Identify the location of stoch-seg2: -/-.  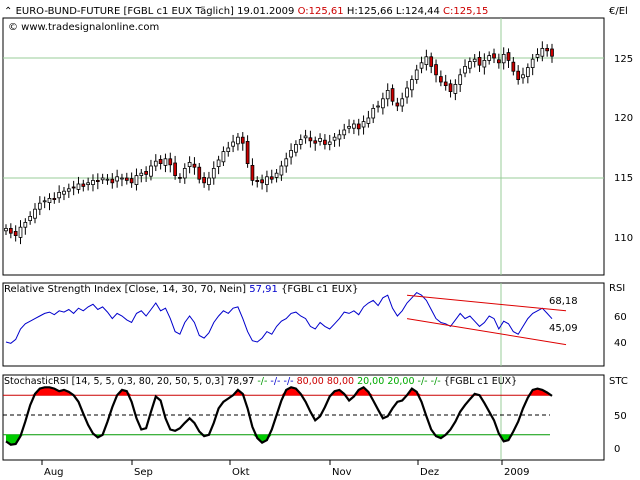
(275, 381).